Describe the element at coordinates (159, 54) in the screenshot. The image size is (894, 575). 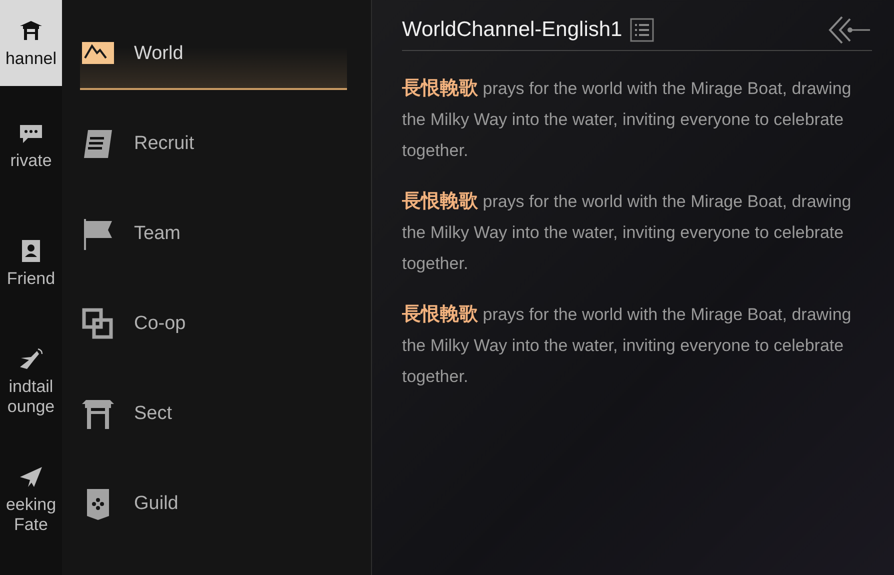
I see `channel-label: World` at that location.